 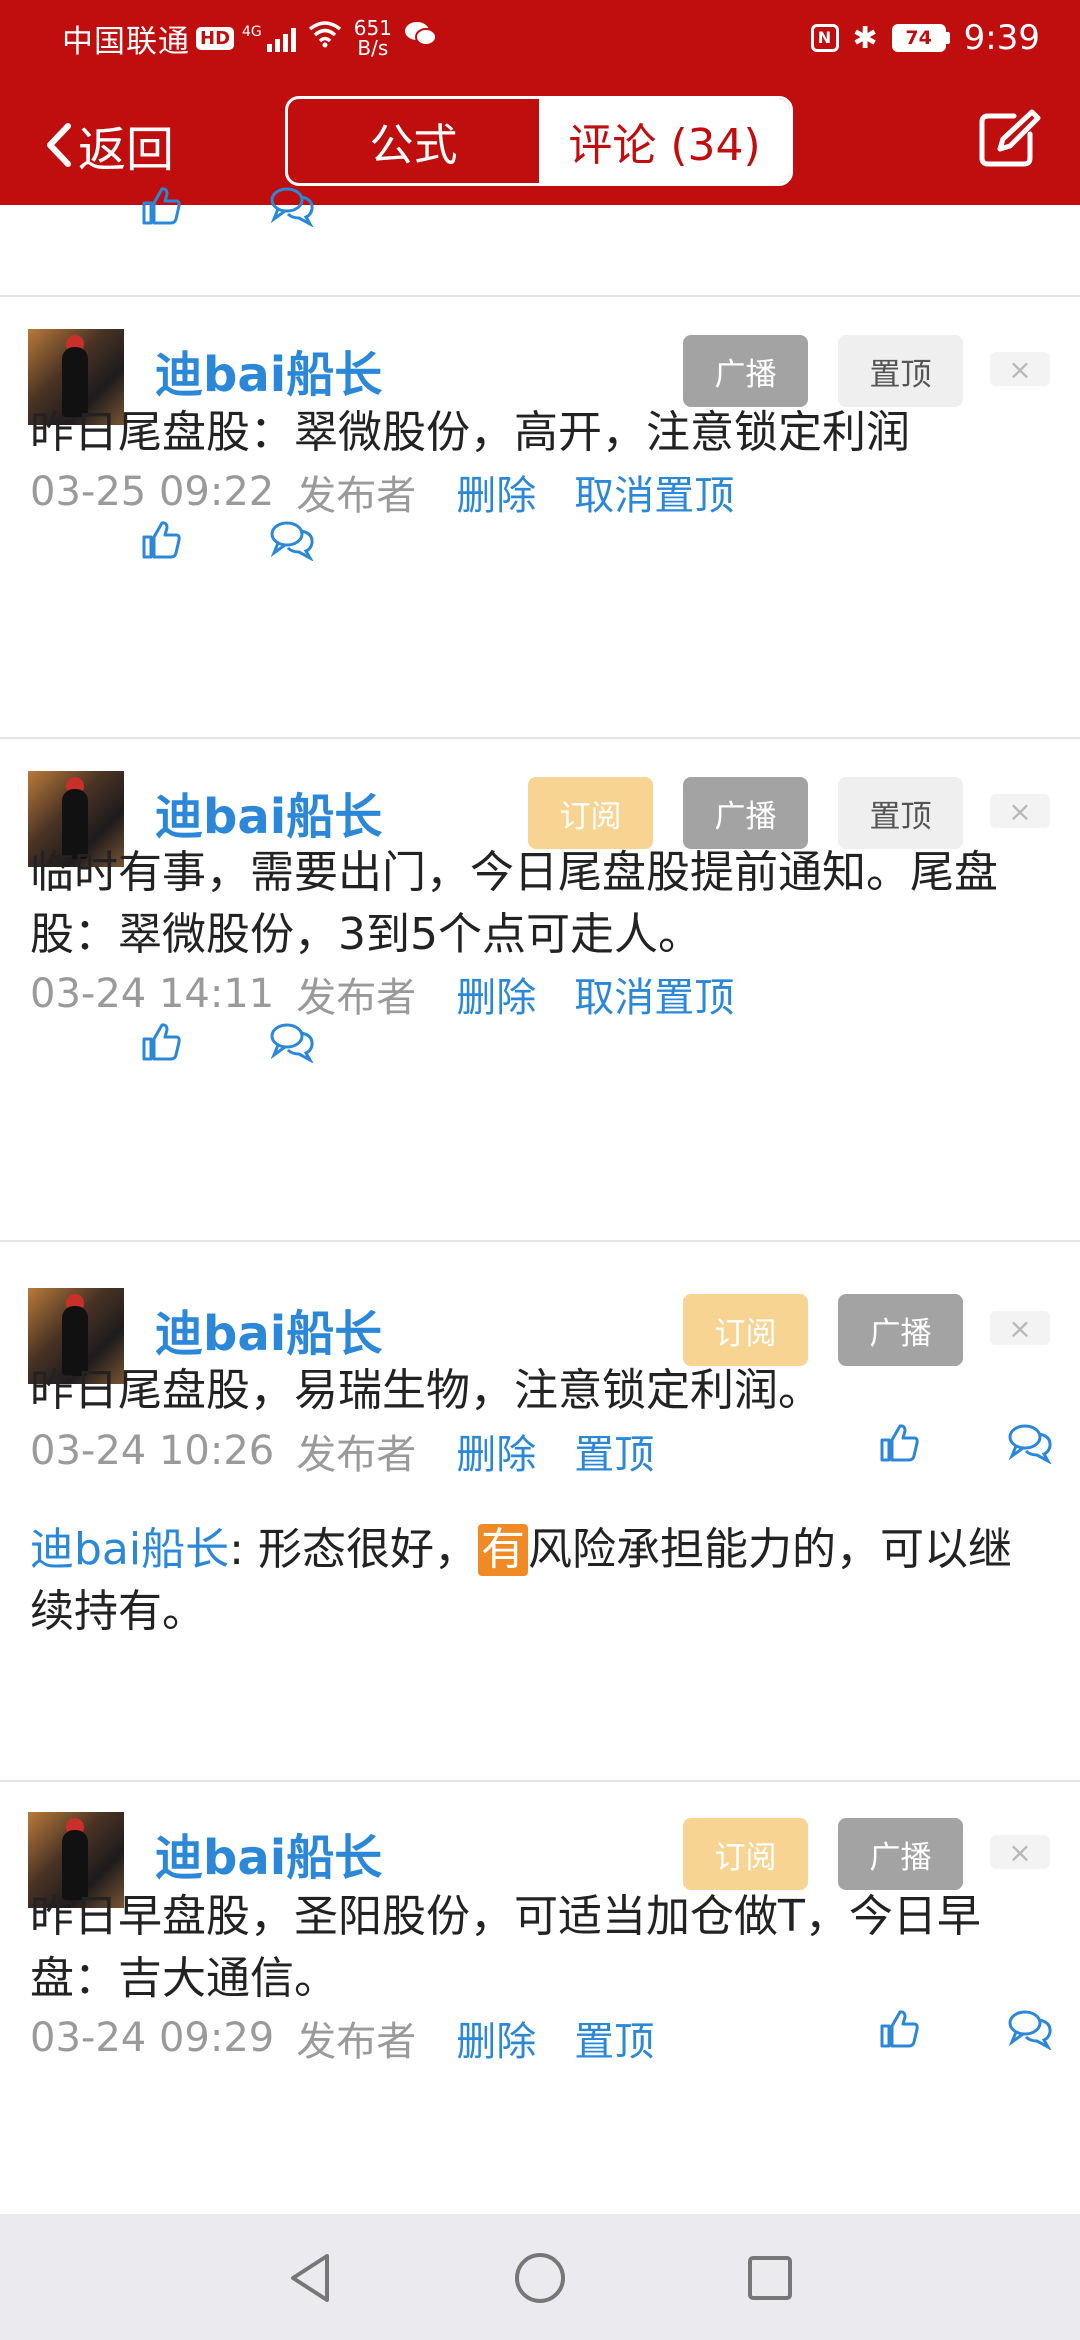 I want to click on comment-meta: 03-24 09:29 发布者 删除 置顶, so click(x=342, y=2038).